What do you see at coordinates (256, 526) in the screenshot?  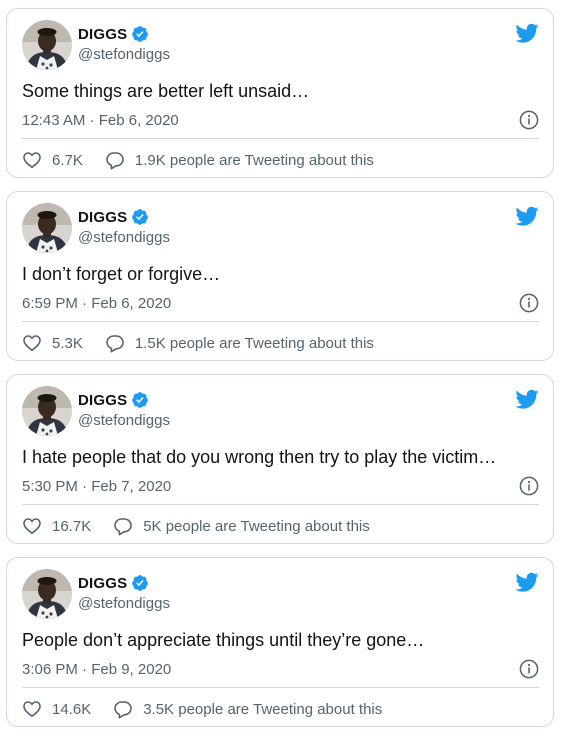 I see `tweeting-about-label: 5K people are Tweeting about this` at bounding box center [256, 526].